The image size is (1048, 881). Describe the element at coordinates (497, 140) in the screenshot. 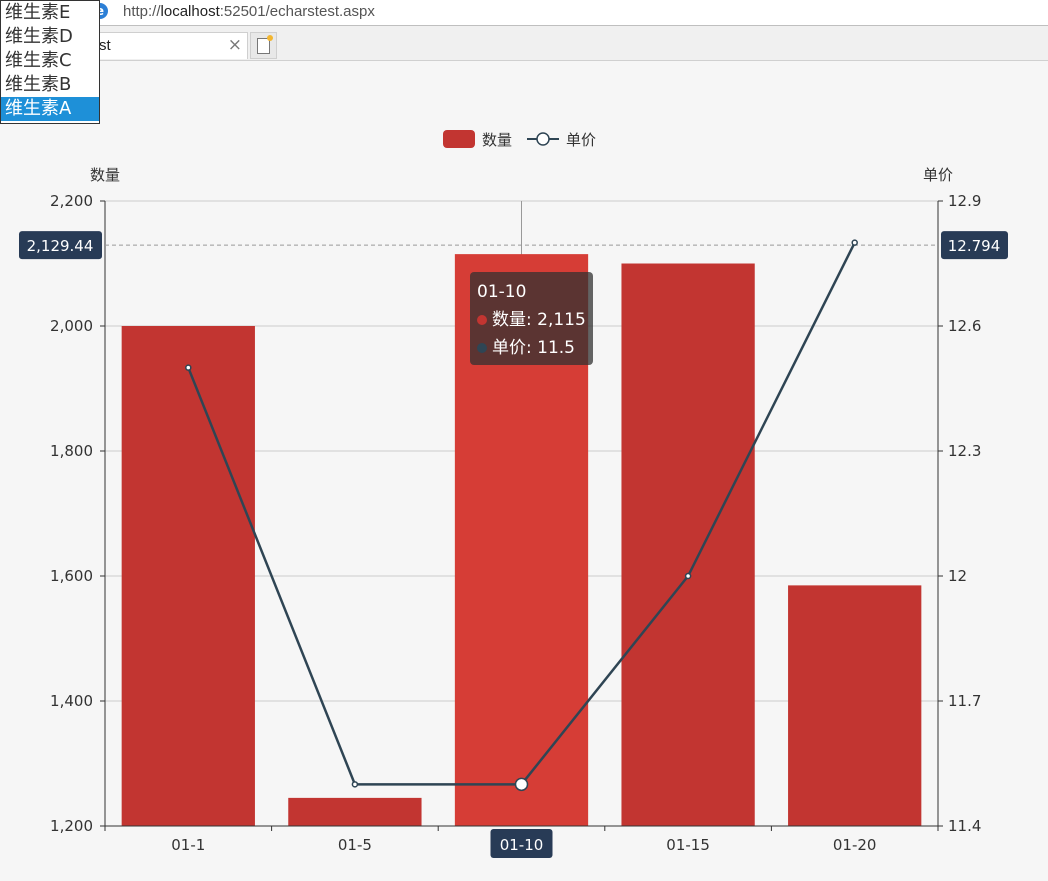

I see `legend-quantity: 数量` at that location.